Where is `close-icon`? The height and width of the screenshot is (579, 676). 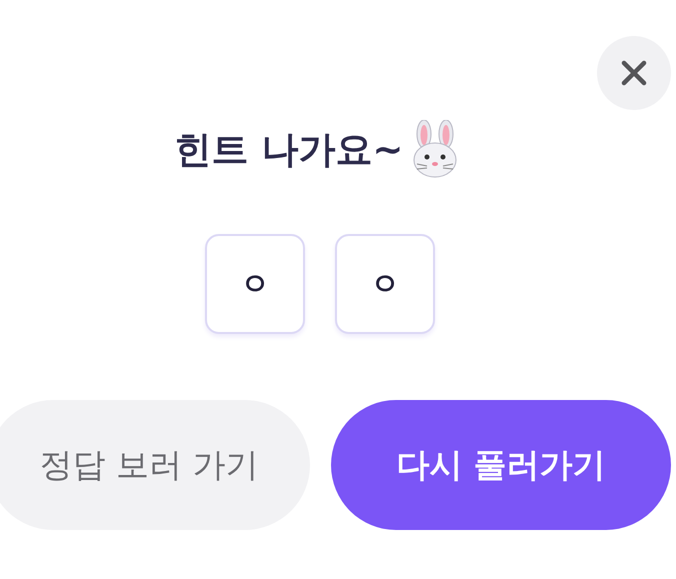
close-icon is located at coordinates (634, 73).